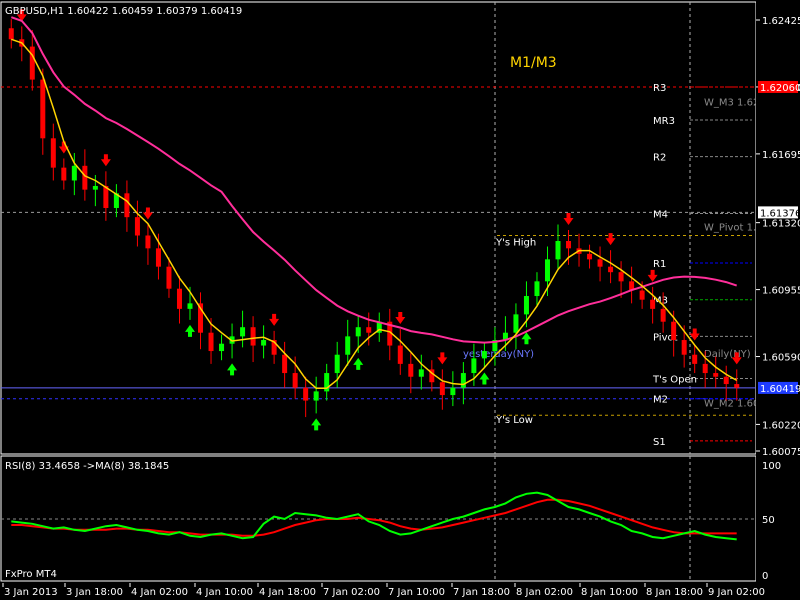 The image size is (800, 600). I want to click on price-tick-label: 1.60590, so click(781, 358).